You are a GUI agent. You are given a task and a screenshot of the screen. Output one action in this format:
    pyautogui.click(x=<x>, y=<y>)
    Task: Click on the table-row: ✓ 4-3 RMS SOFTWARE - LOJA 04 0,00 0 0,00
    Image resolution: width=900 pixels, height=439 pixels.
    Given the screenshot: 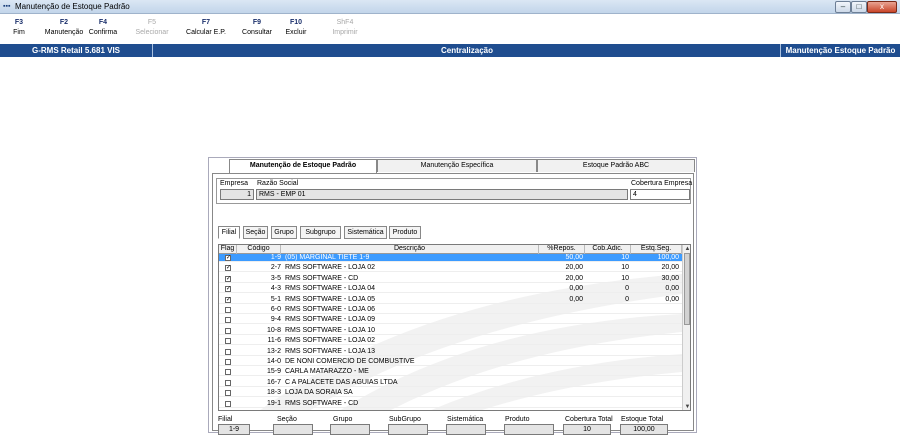 What is the action you would take?
    pyautogui.click(x=450, y=289)
    